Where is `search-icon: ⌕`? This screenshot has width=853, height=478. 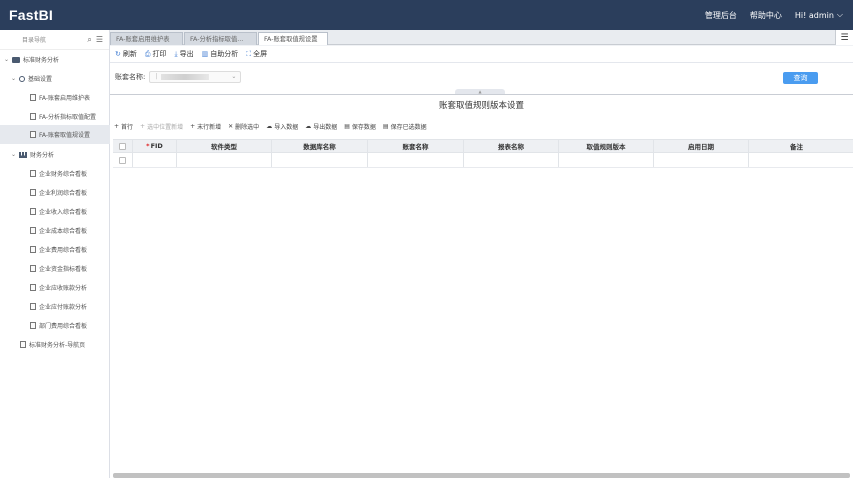
search-icon: ⌕ is located at coordinates (89, 40).